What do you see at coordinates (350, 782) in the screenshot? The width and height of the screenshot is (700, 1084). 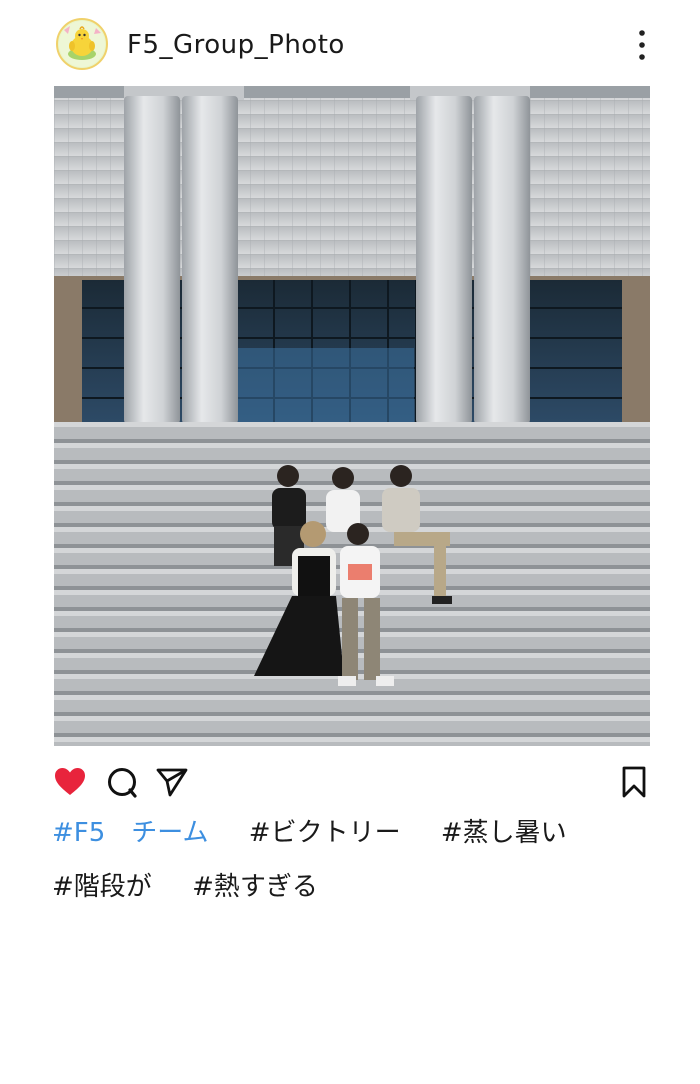 I see `post-actions` at bounding box center [350, 782].